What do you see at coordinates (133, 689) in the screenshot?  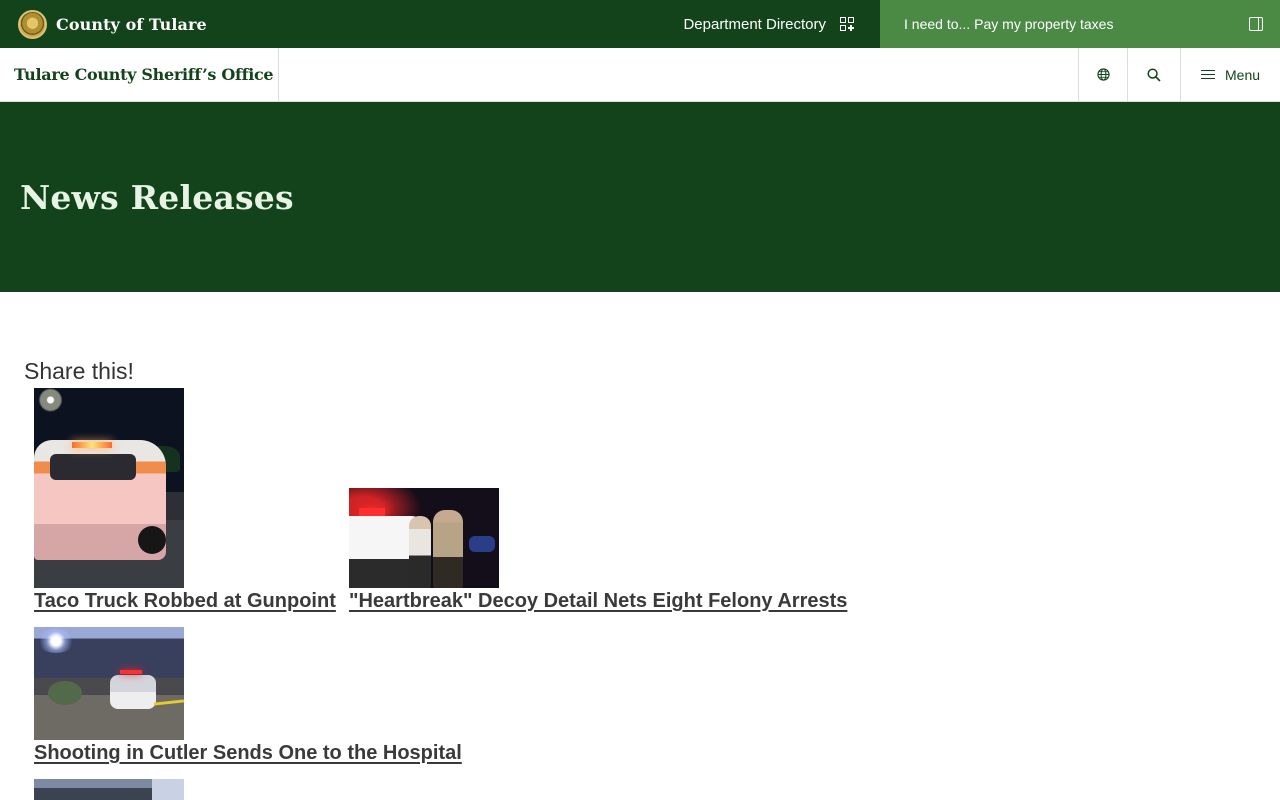 I see `thumbnail-patrol-car` at bounding box center [133, 689].